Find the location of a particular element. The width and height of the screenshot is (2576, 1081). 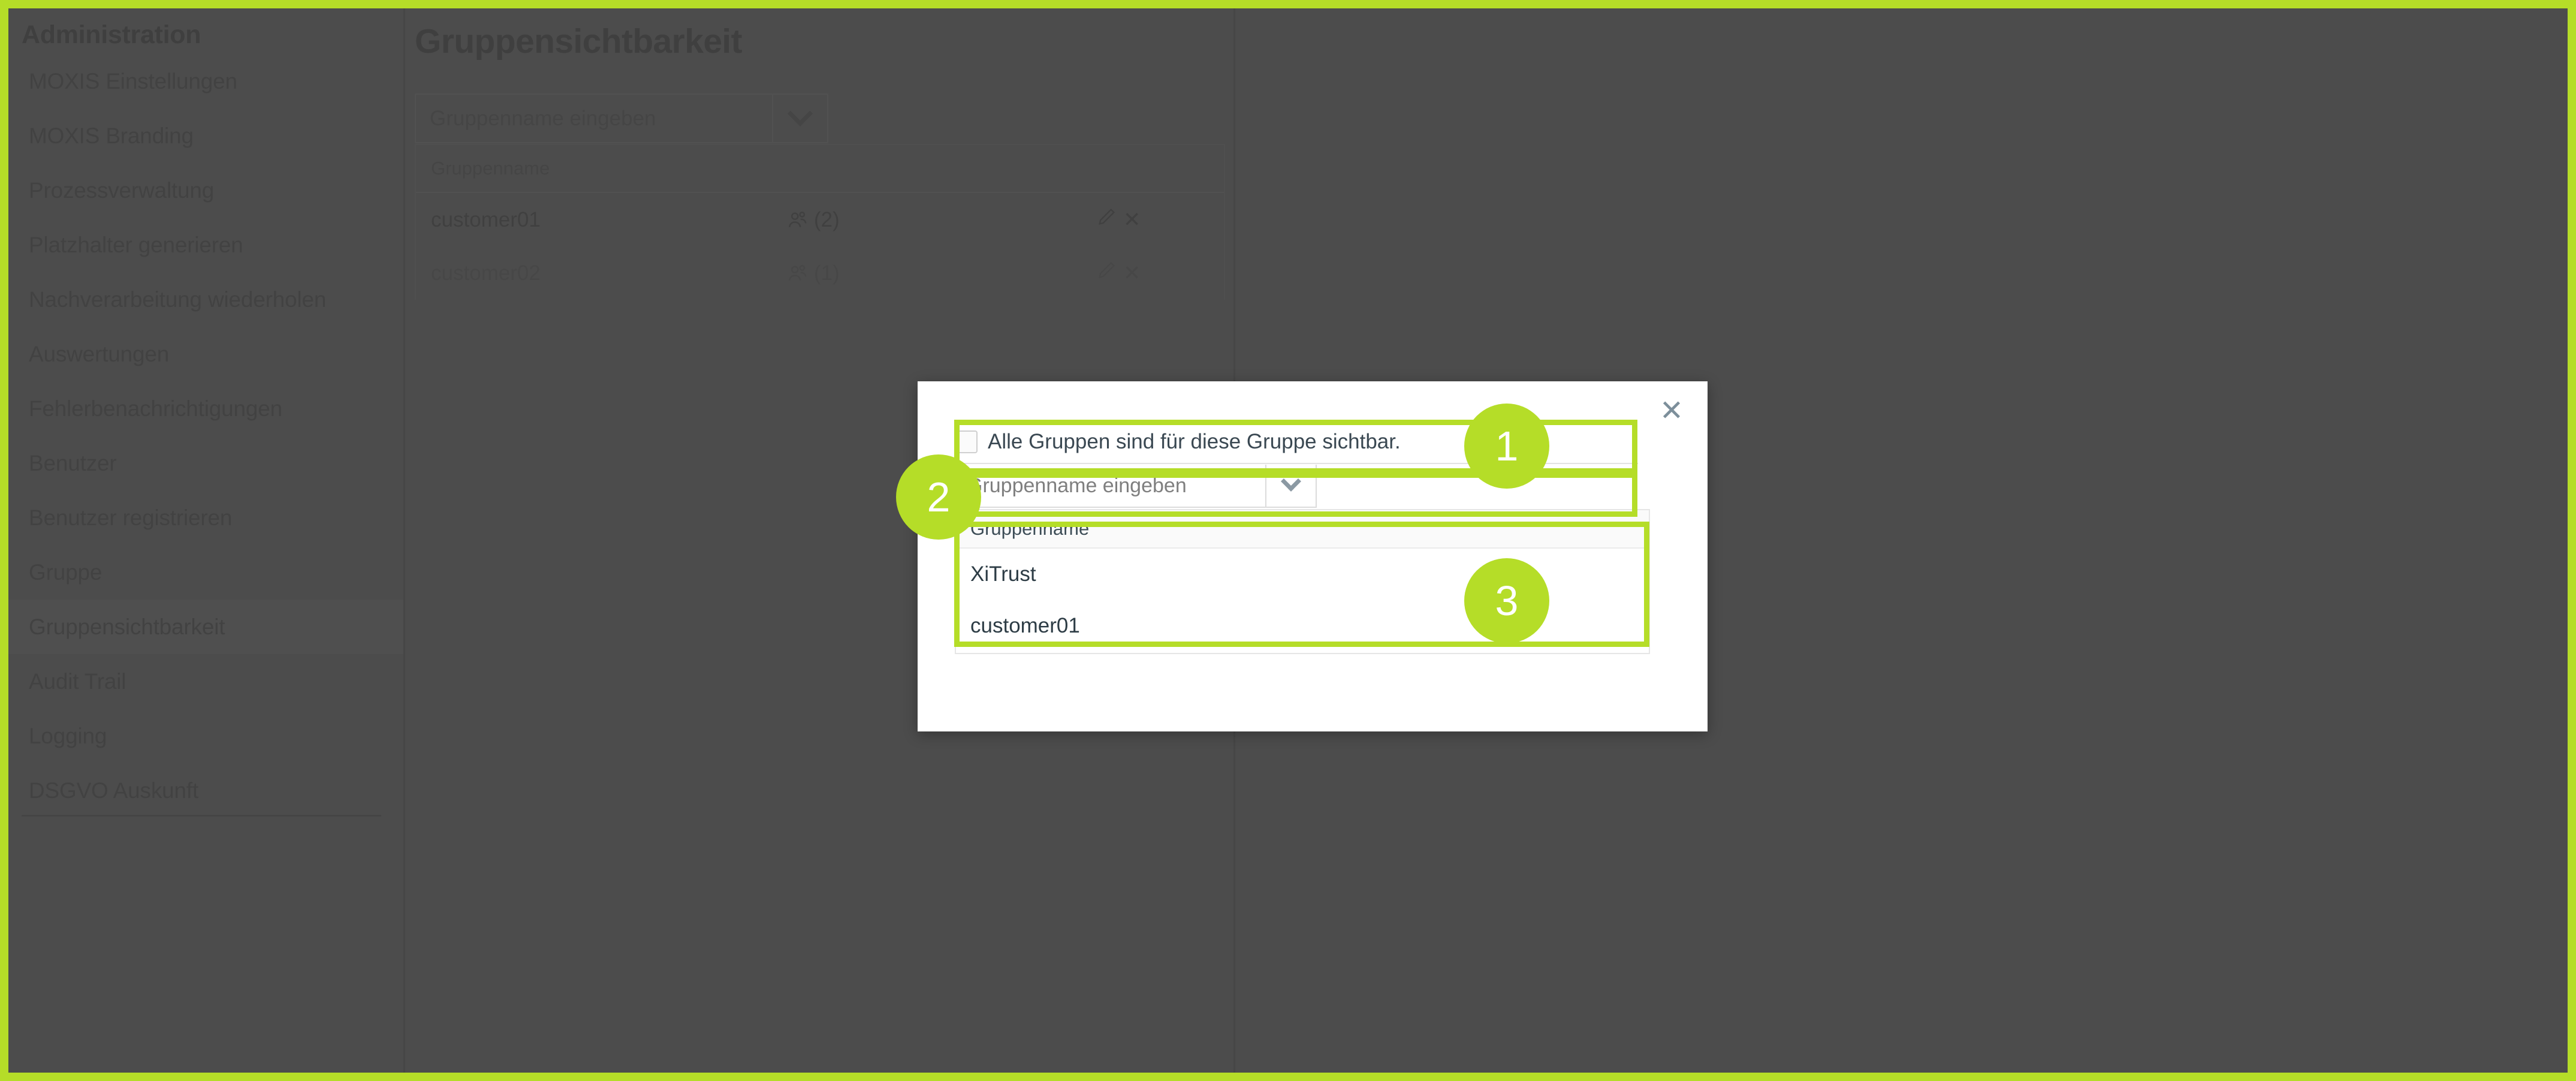

page-title: Gruppensichtbarkeit is located at coordinates (579, 41).